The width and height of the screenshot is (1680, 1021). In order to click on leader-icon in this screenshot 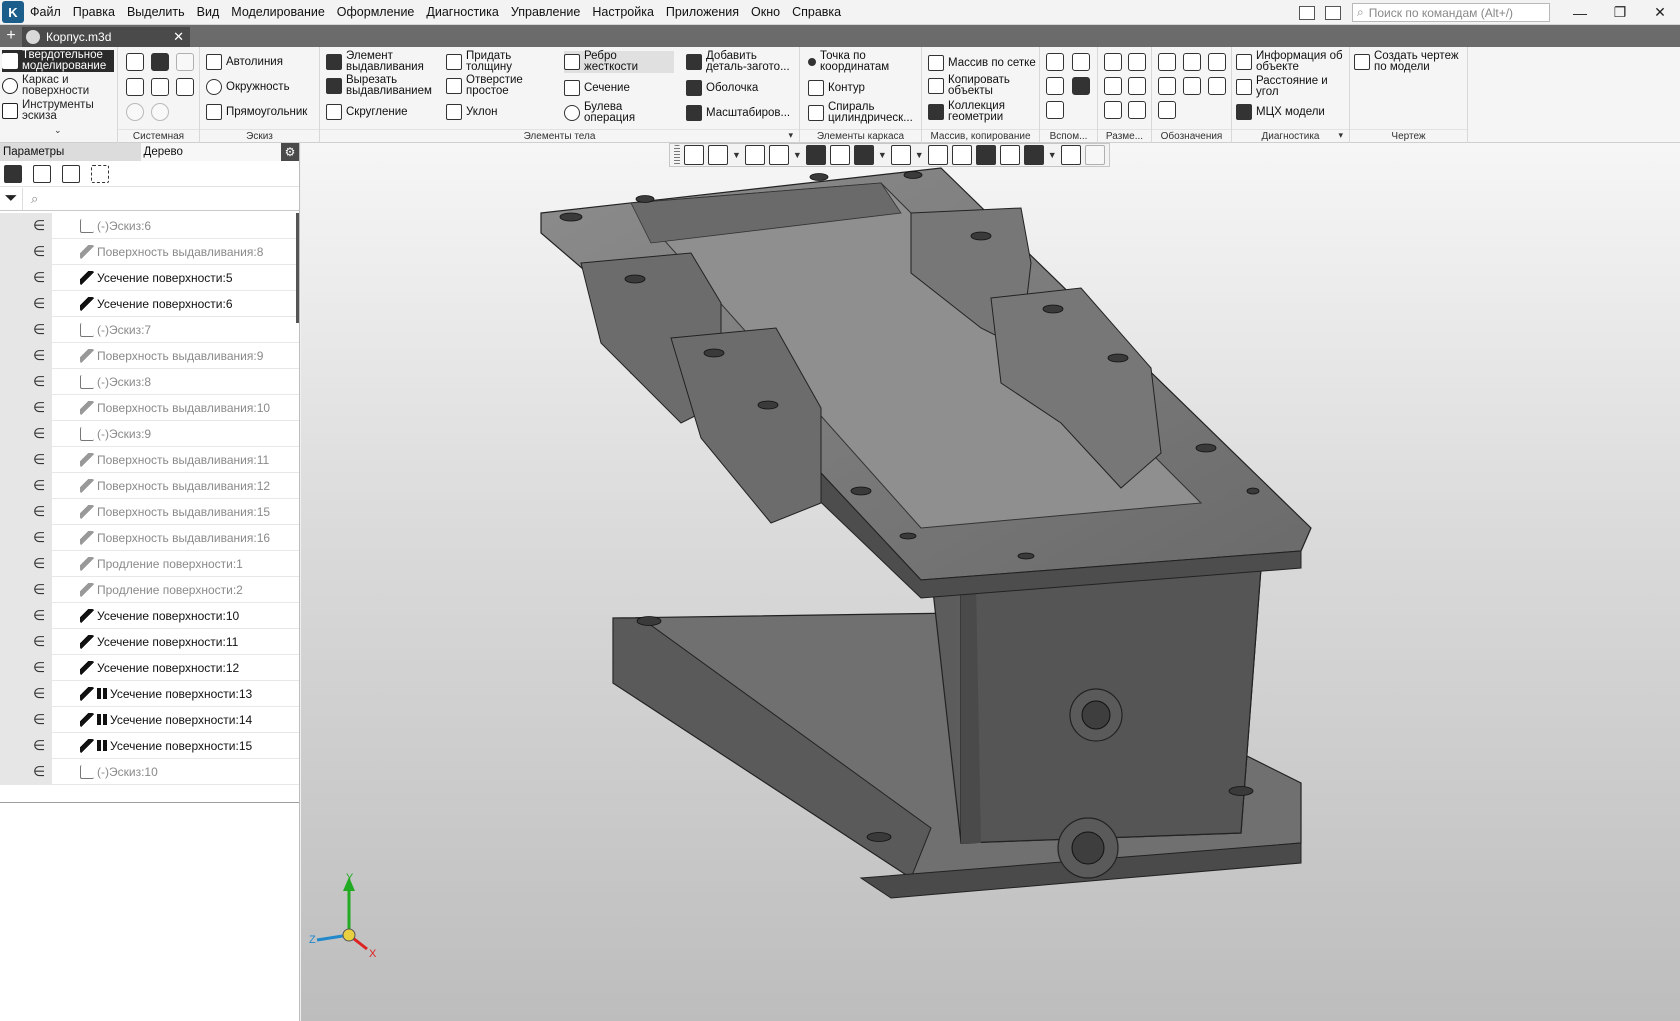, I will do `click(1167, 86)`.